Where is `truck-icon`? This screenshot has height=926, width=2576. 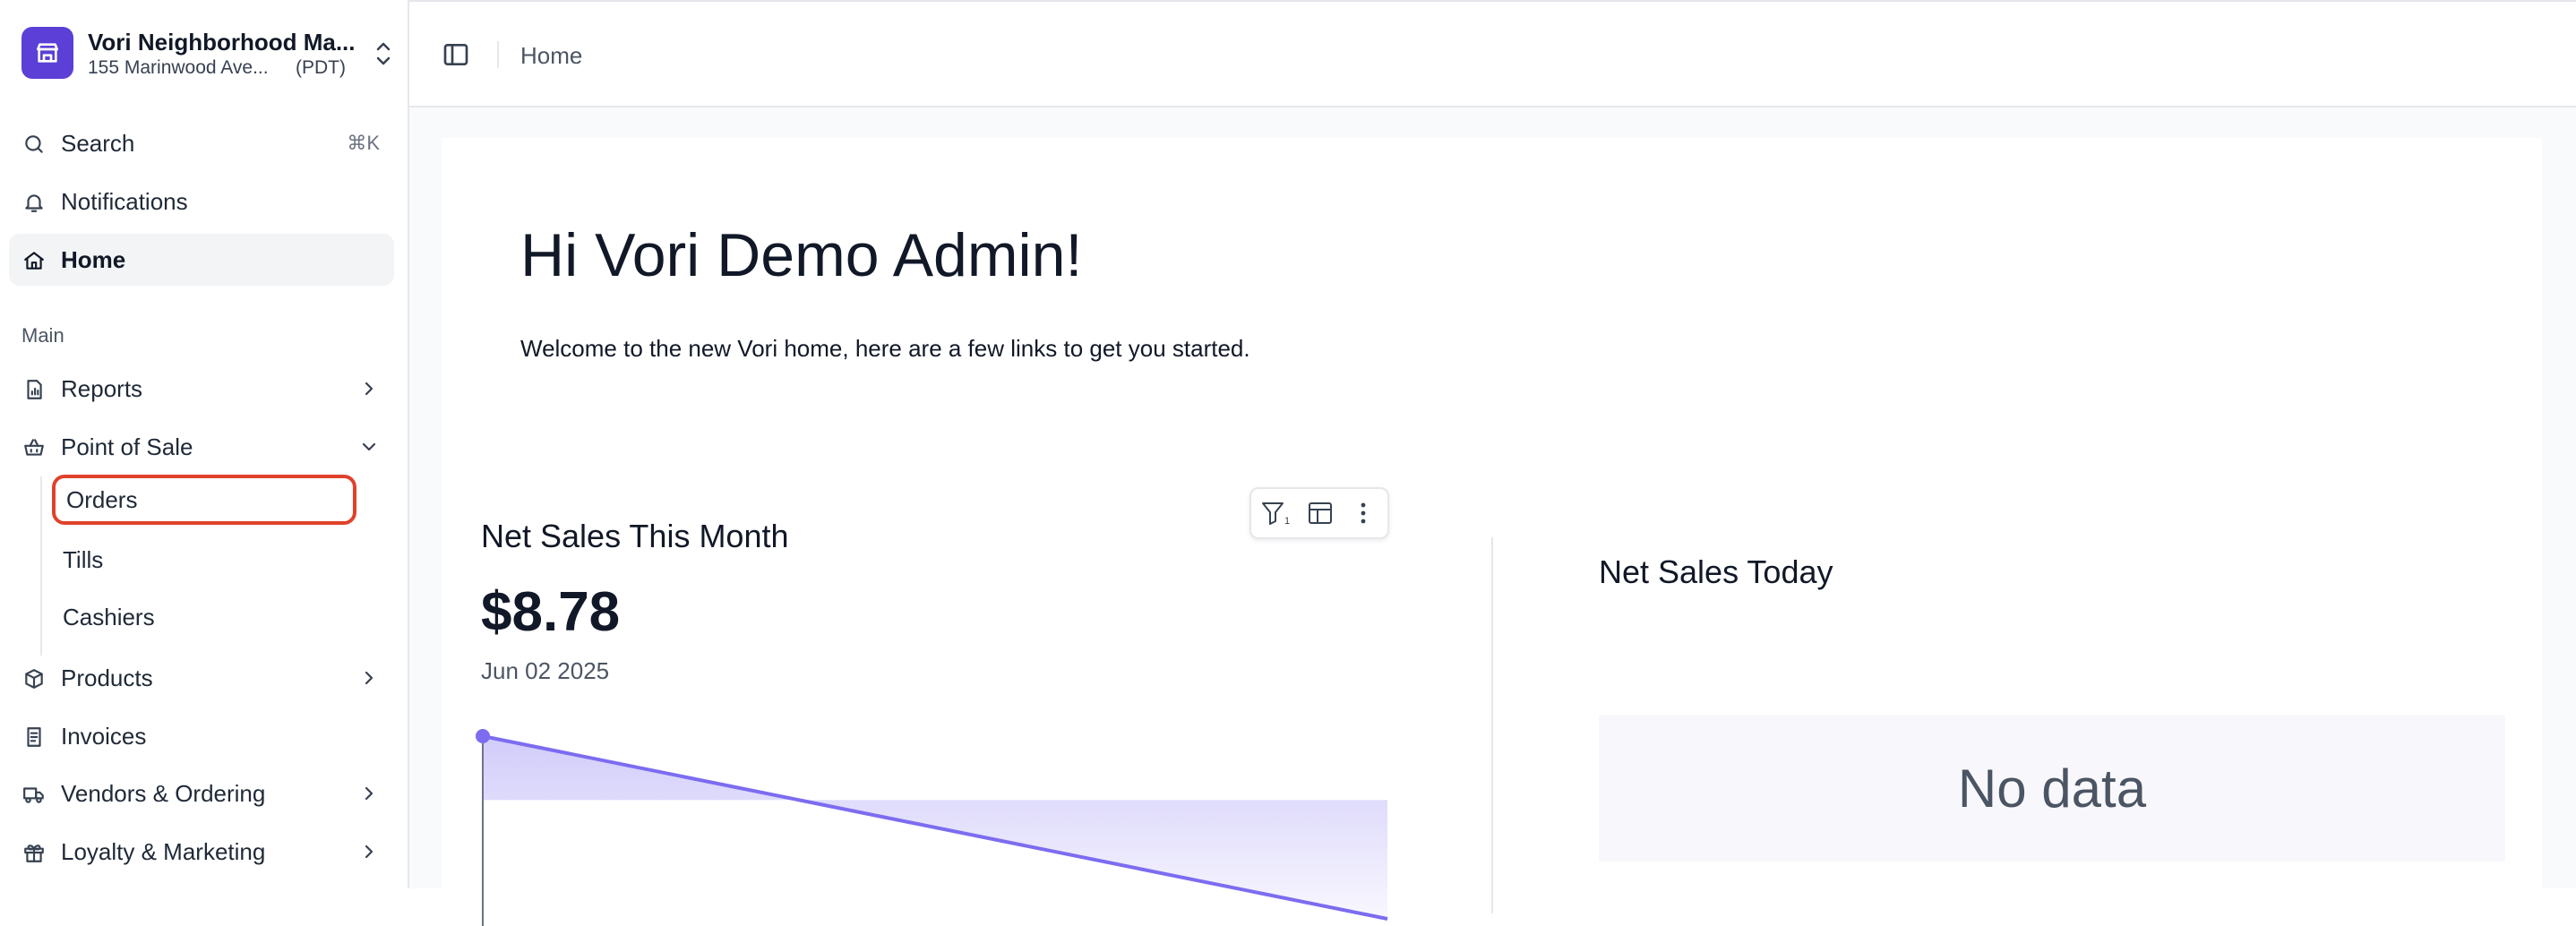 truck-icon is located at coordinates (33, 795).